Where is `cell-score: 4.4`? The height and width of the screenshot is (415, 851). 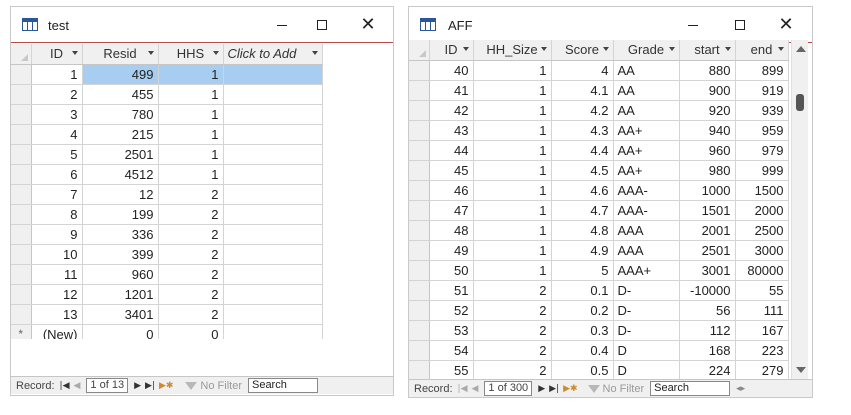
cell-score: 4.4 is located at coordinates (582, 150).